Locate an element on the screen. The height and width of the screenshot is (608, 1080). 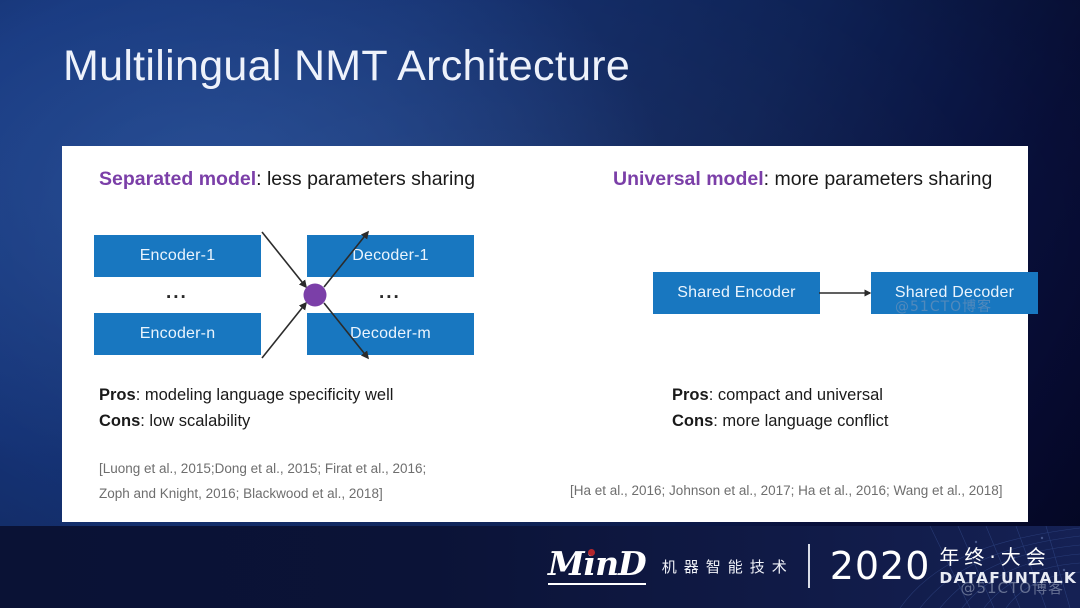
separated-cons-text: : low scalability is located at coordinates (195, 420).